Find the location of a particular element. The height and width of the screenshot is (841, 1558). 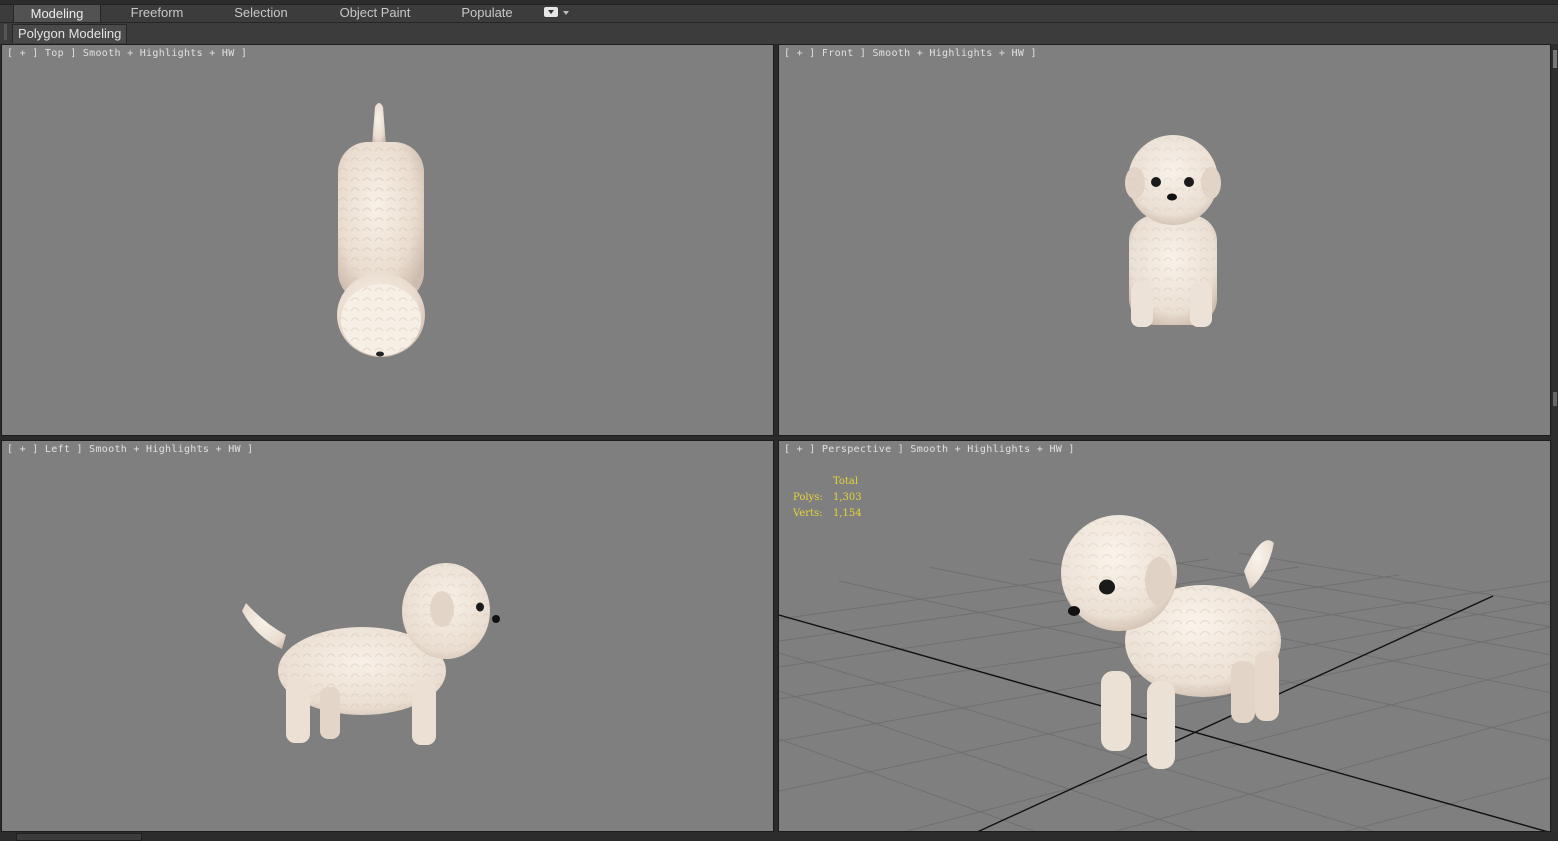

scroll-handle is located at coordinates (1555, 59).